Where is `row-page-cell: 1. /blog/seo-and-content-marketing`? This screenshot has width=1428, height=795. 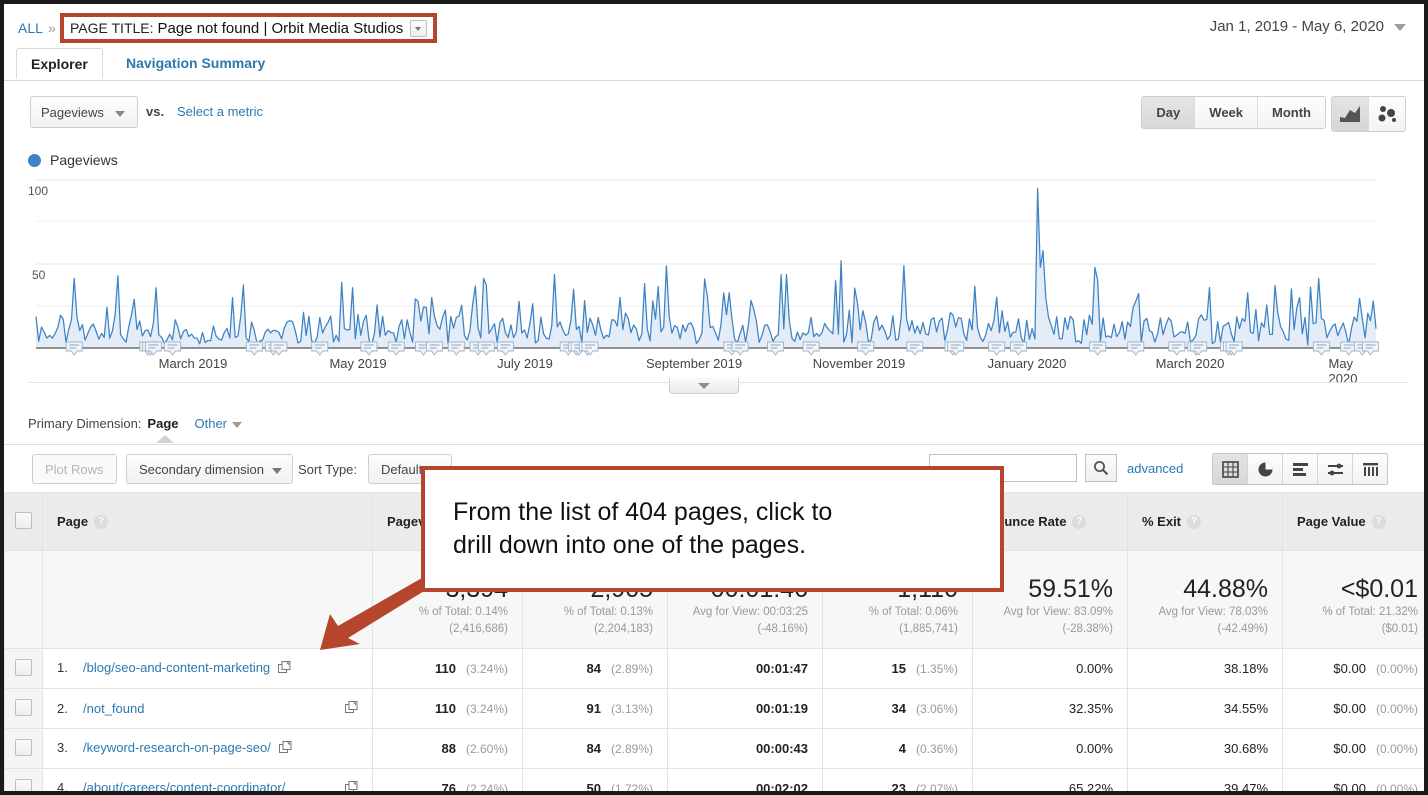
row-page-cell: 1. /blog/seo-and-content-marketing is located at coordinates (207, 668).